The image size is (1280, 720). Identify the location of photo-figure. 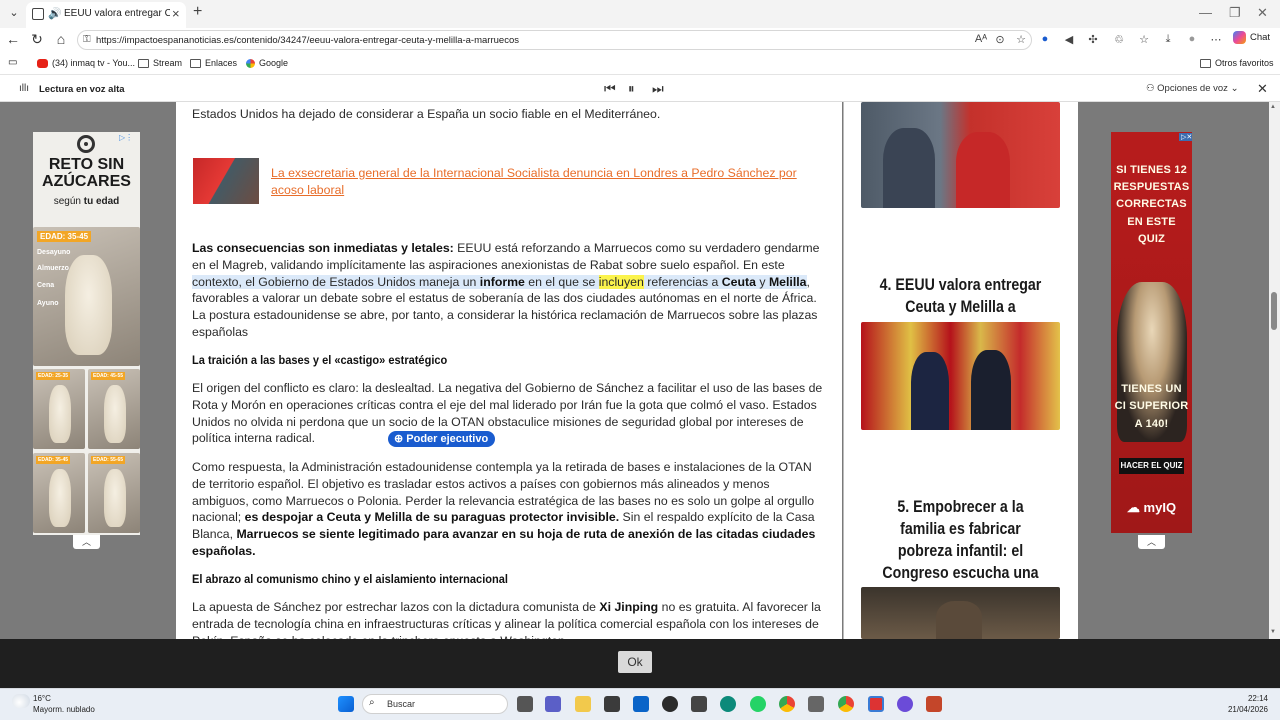
(909, 168).